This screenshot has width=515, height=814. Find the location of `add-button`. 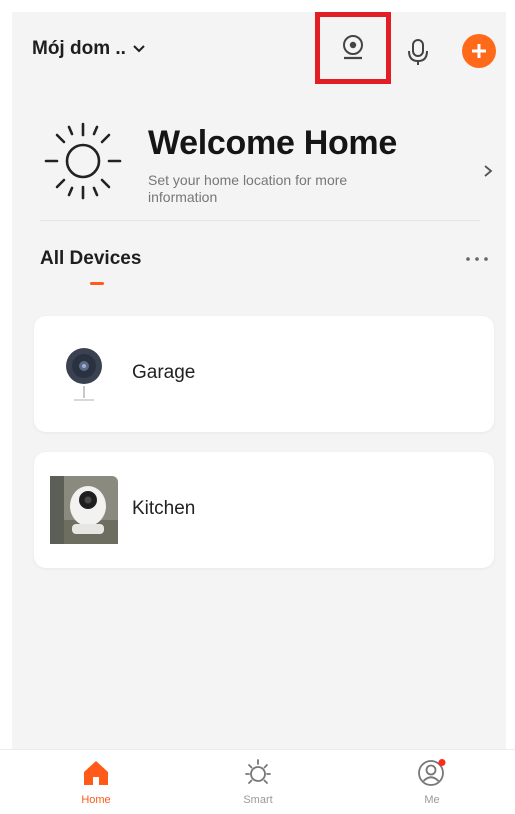

add-button is located at coordinates (479, 51).